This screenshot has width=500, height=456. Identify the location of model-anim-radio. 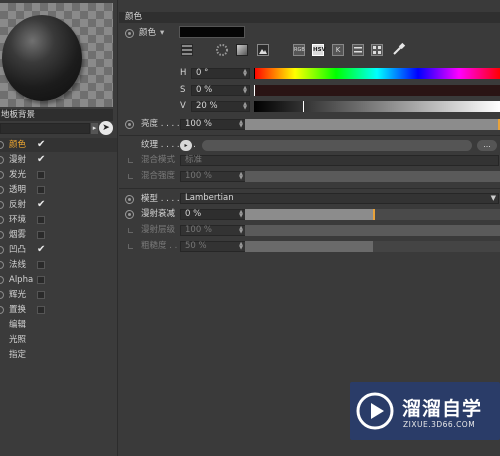
(129, 199).